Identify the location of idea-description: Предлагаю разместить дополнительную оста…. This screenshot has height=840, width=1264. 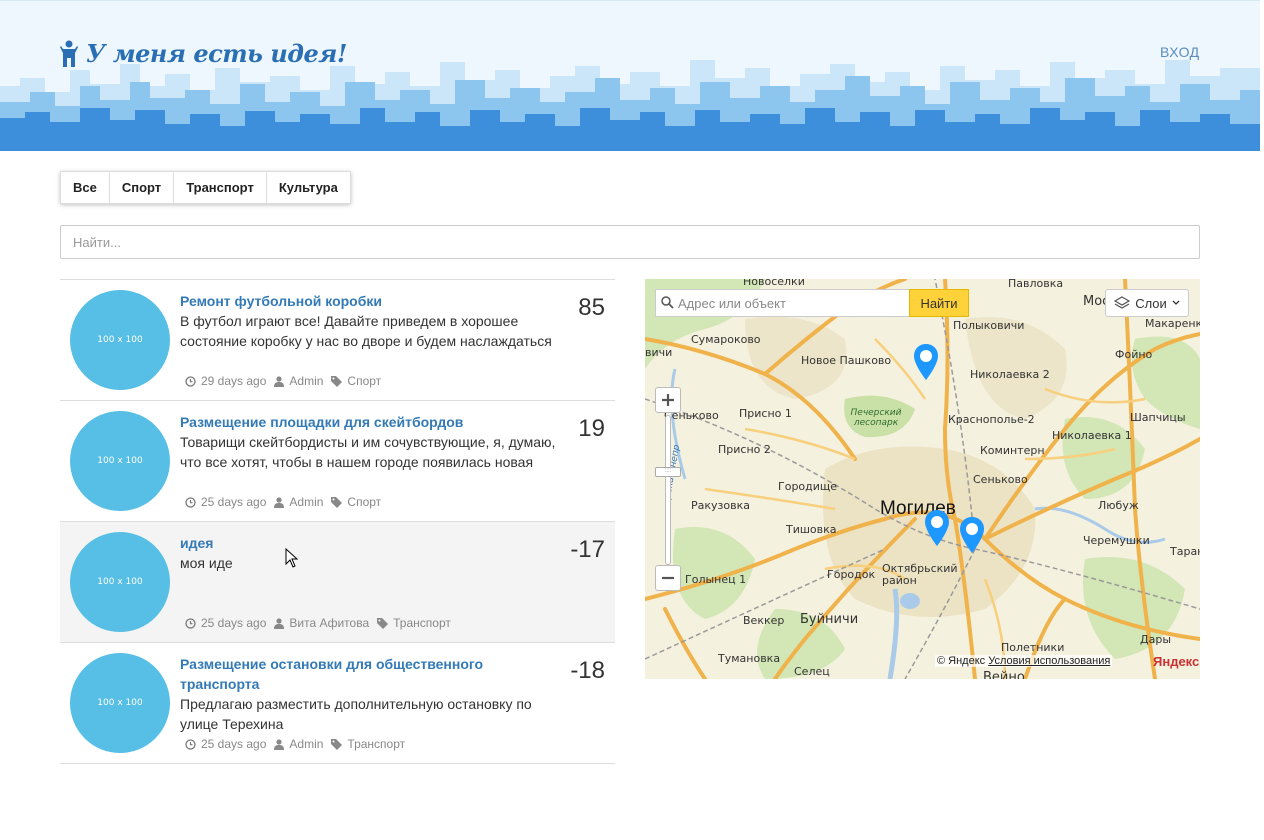
(356, 714).